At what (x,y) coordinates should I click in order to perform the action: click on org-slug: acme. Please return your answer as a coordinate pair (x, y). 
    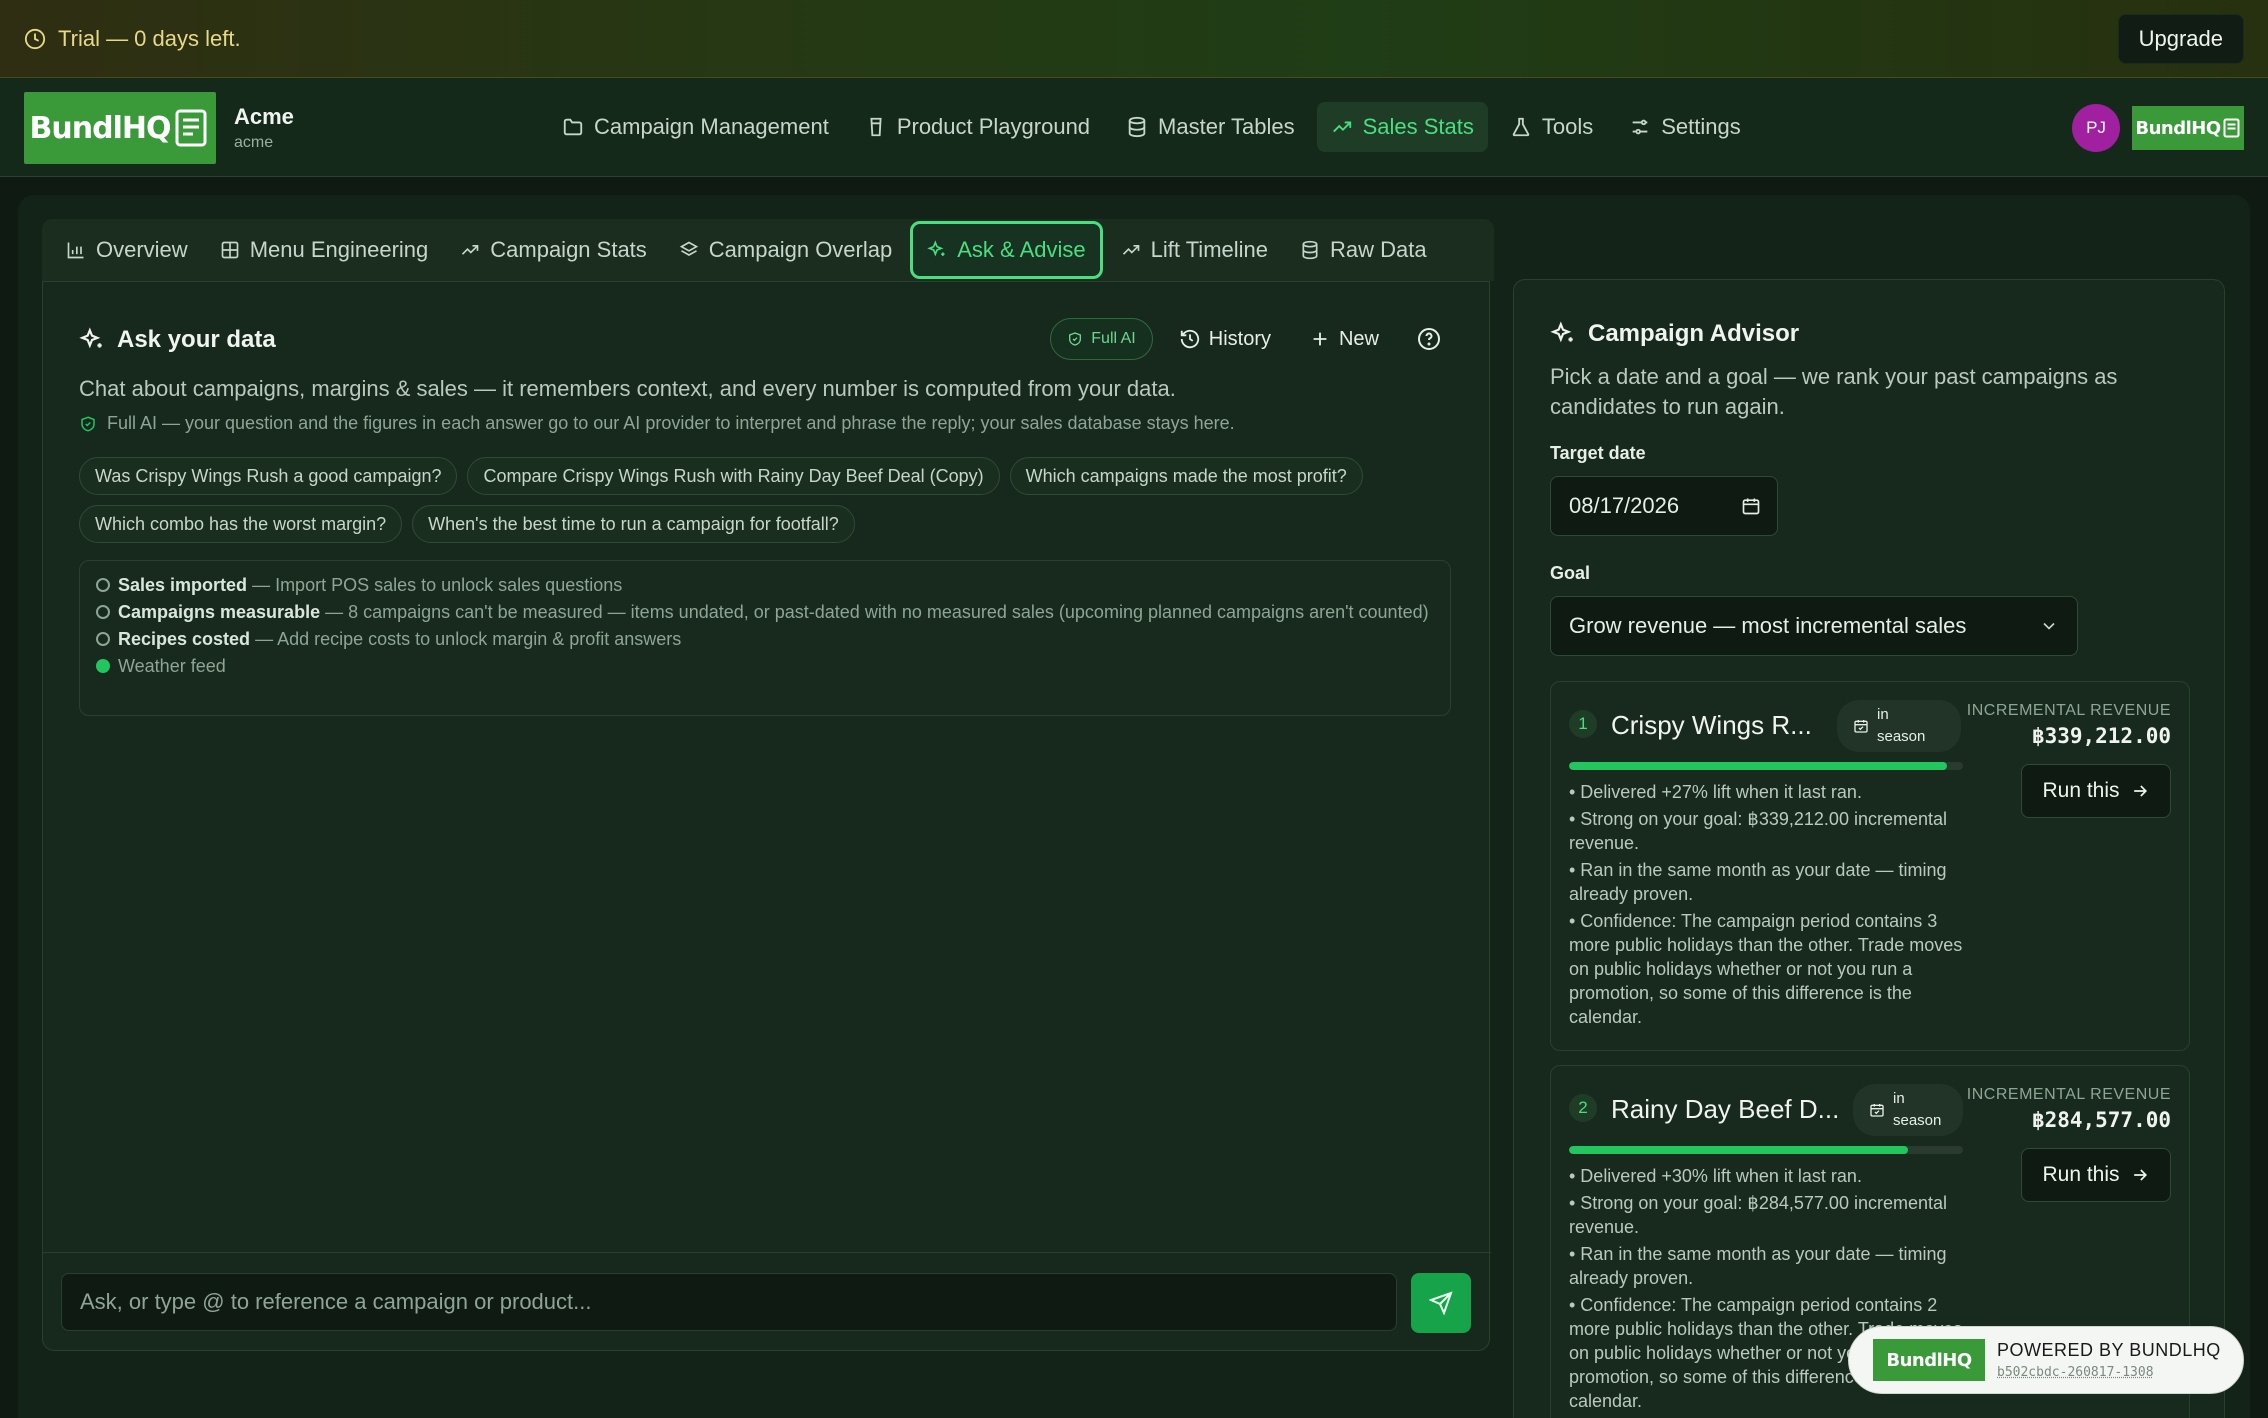
    Looking at the image, I should click on (254, 142).